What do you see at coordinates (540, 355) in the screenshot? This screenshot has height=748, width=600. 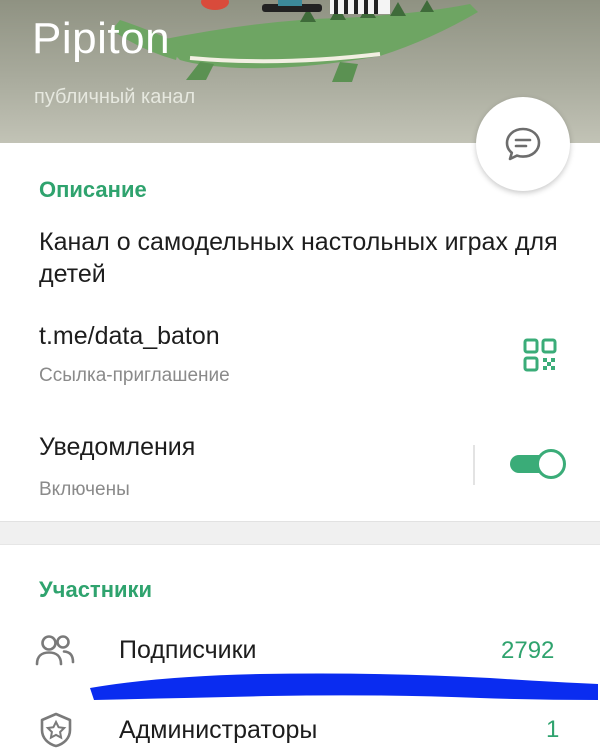 I see `qr-code-icon` at bounding box center [540, 355].